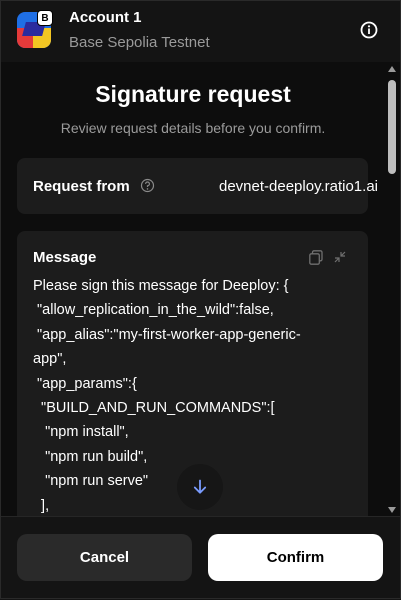  Describe the element at coordinates (298, 186) in the screenshot. I see `request-origin: devnet-deeploy.ratio1.ai` at that location.